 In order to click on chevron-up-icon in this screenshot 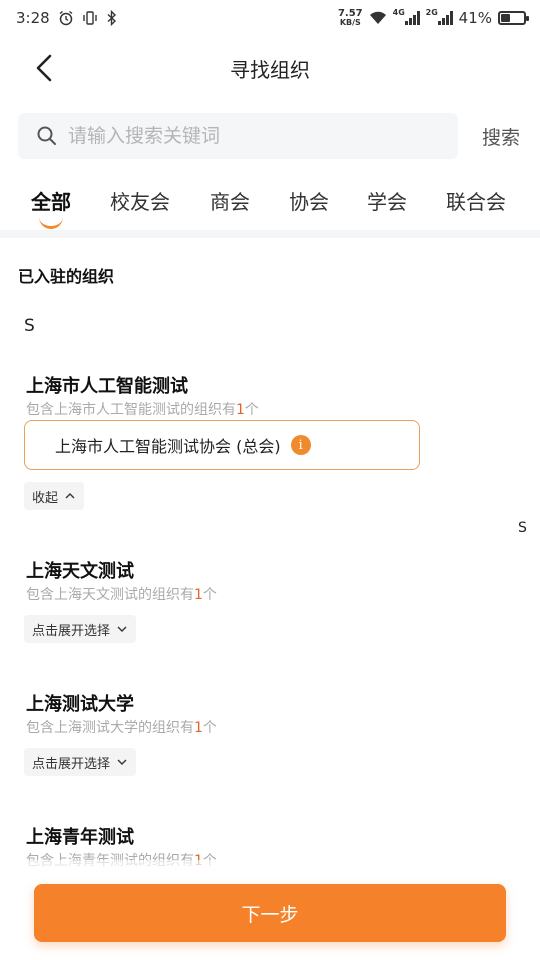, I will do `click(70, 496)`.